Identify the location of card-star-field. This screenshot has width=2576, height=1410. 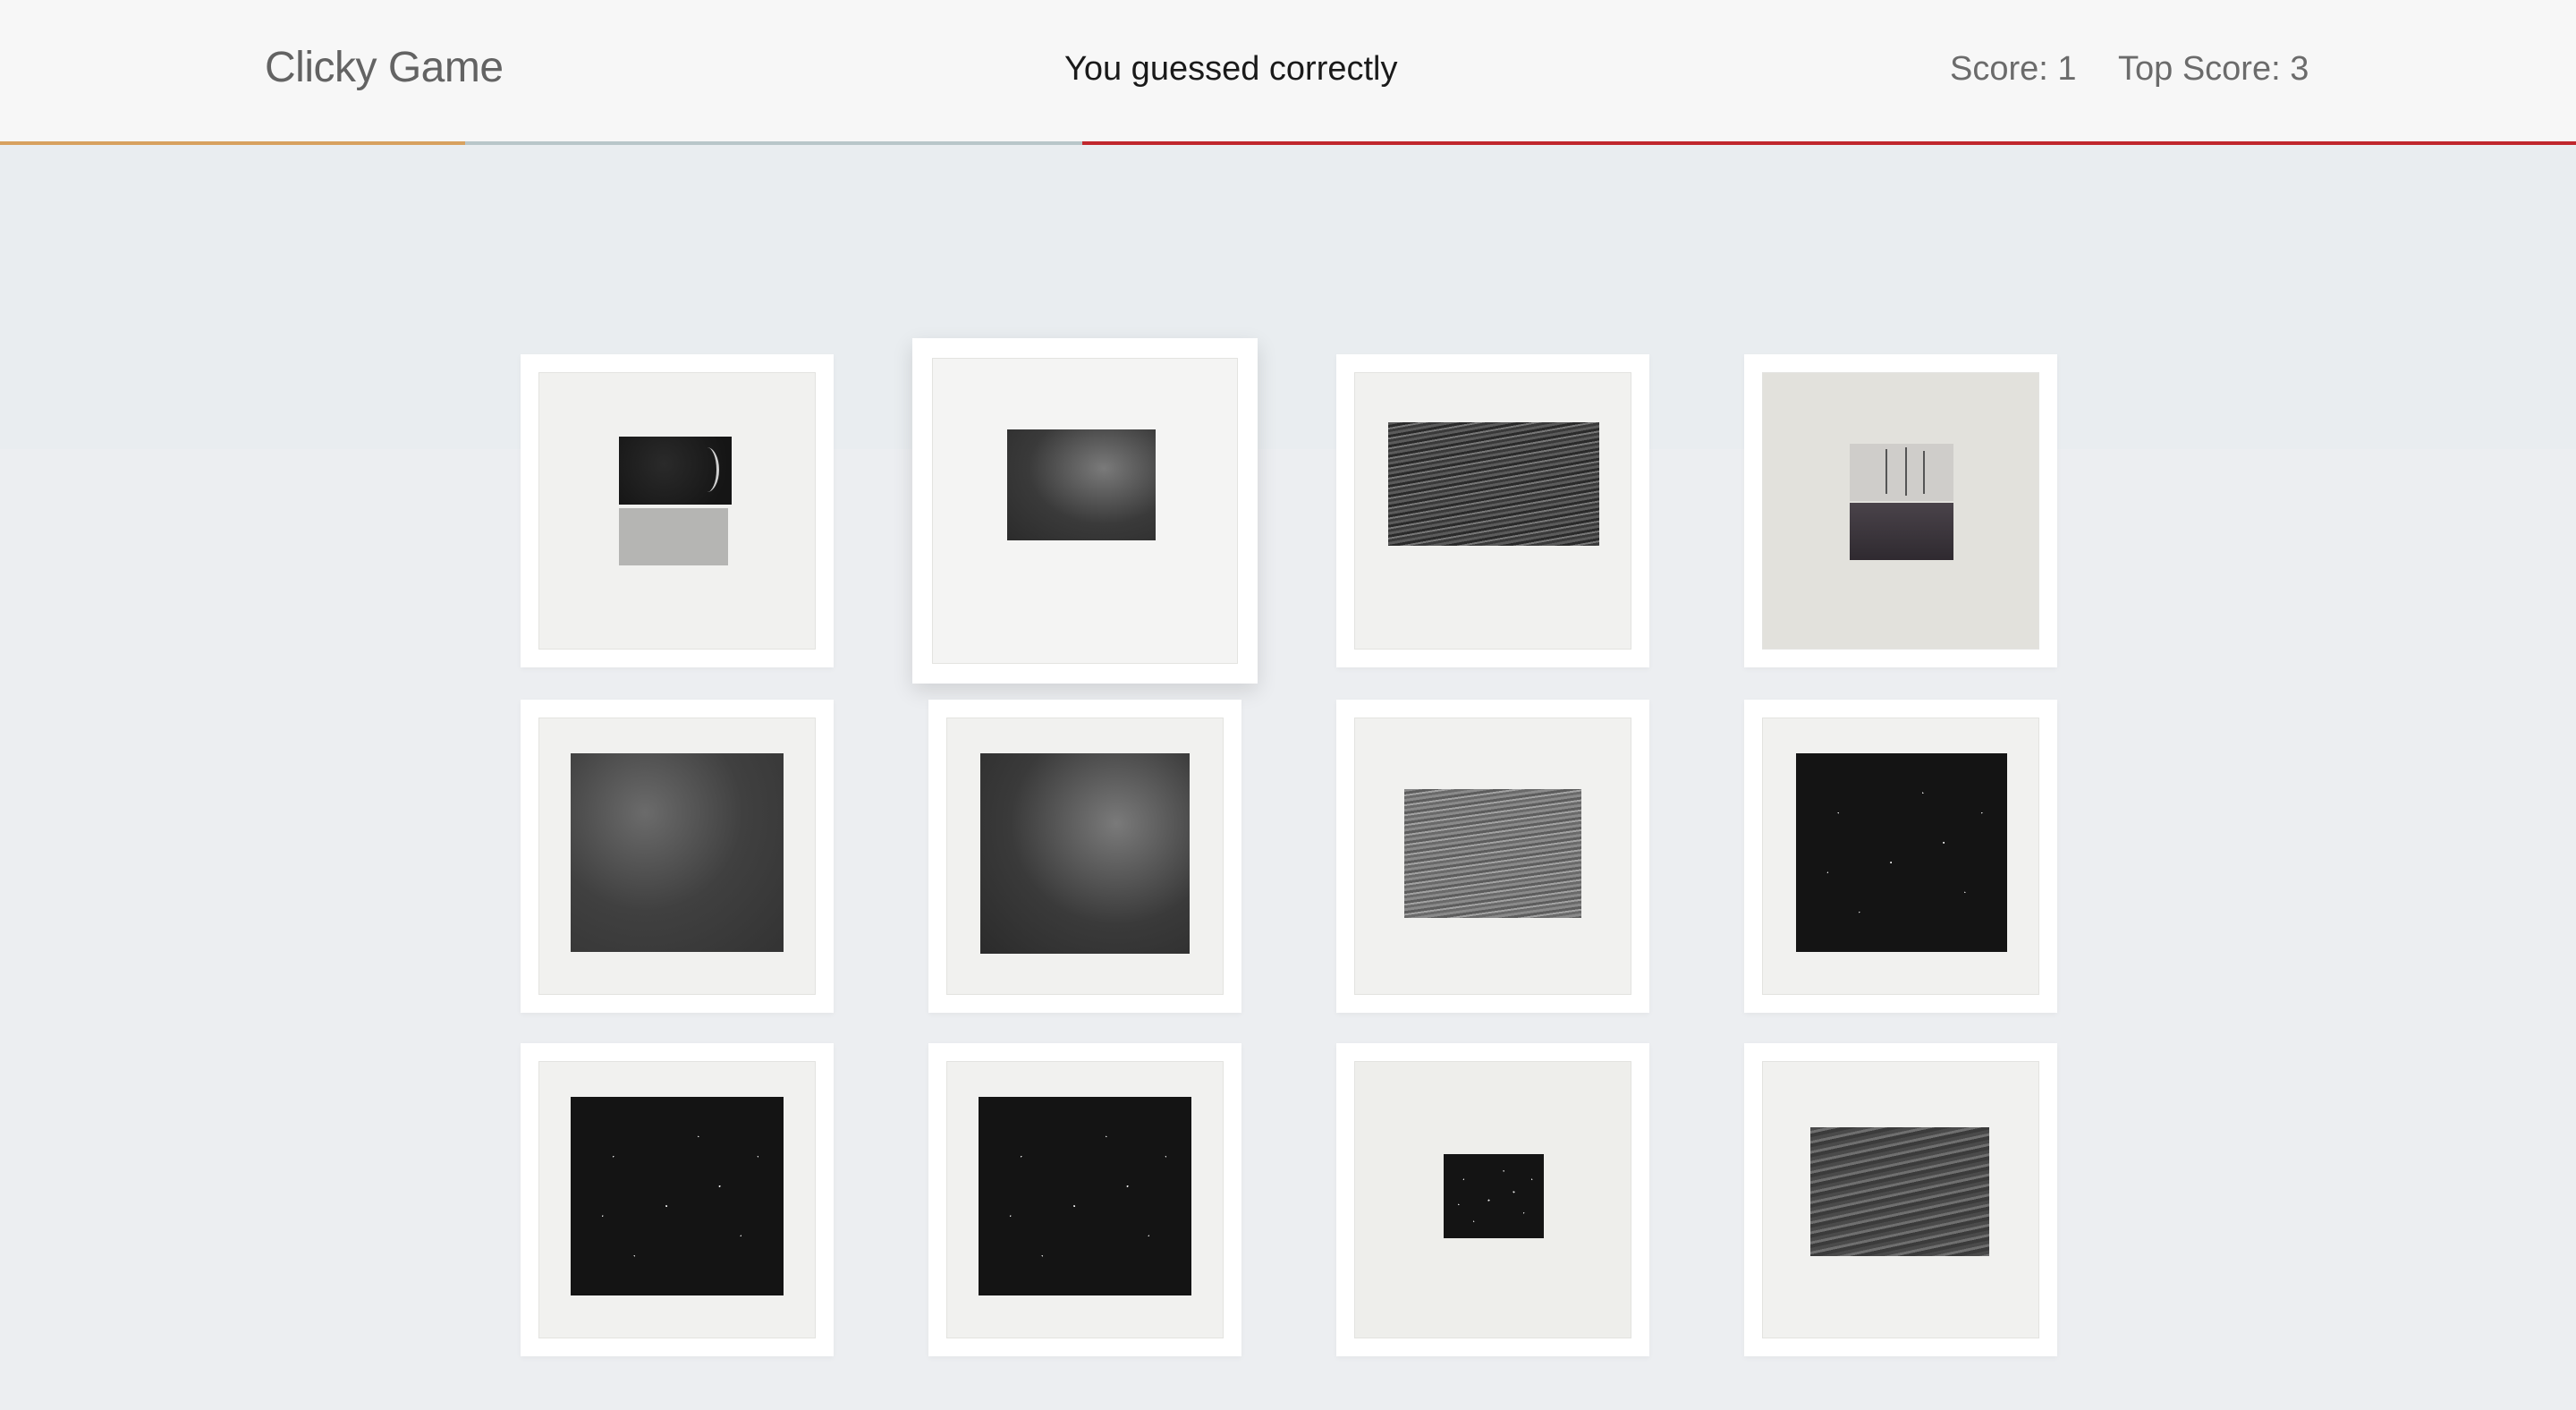
(1900, 857).